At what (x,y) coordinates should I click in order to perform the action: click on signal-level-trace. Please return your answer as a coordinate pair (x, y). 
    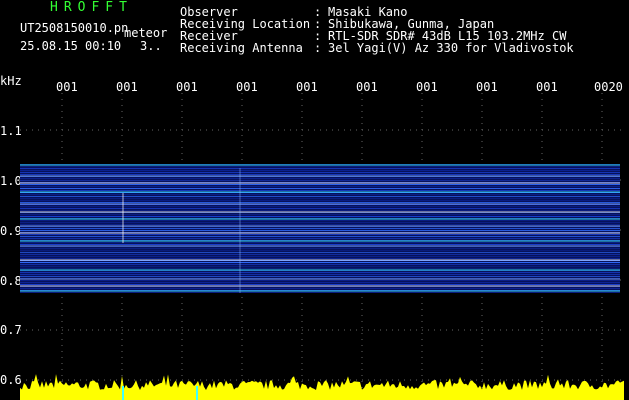
    Looking at the image, I should click on (322, 387).